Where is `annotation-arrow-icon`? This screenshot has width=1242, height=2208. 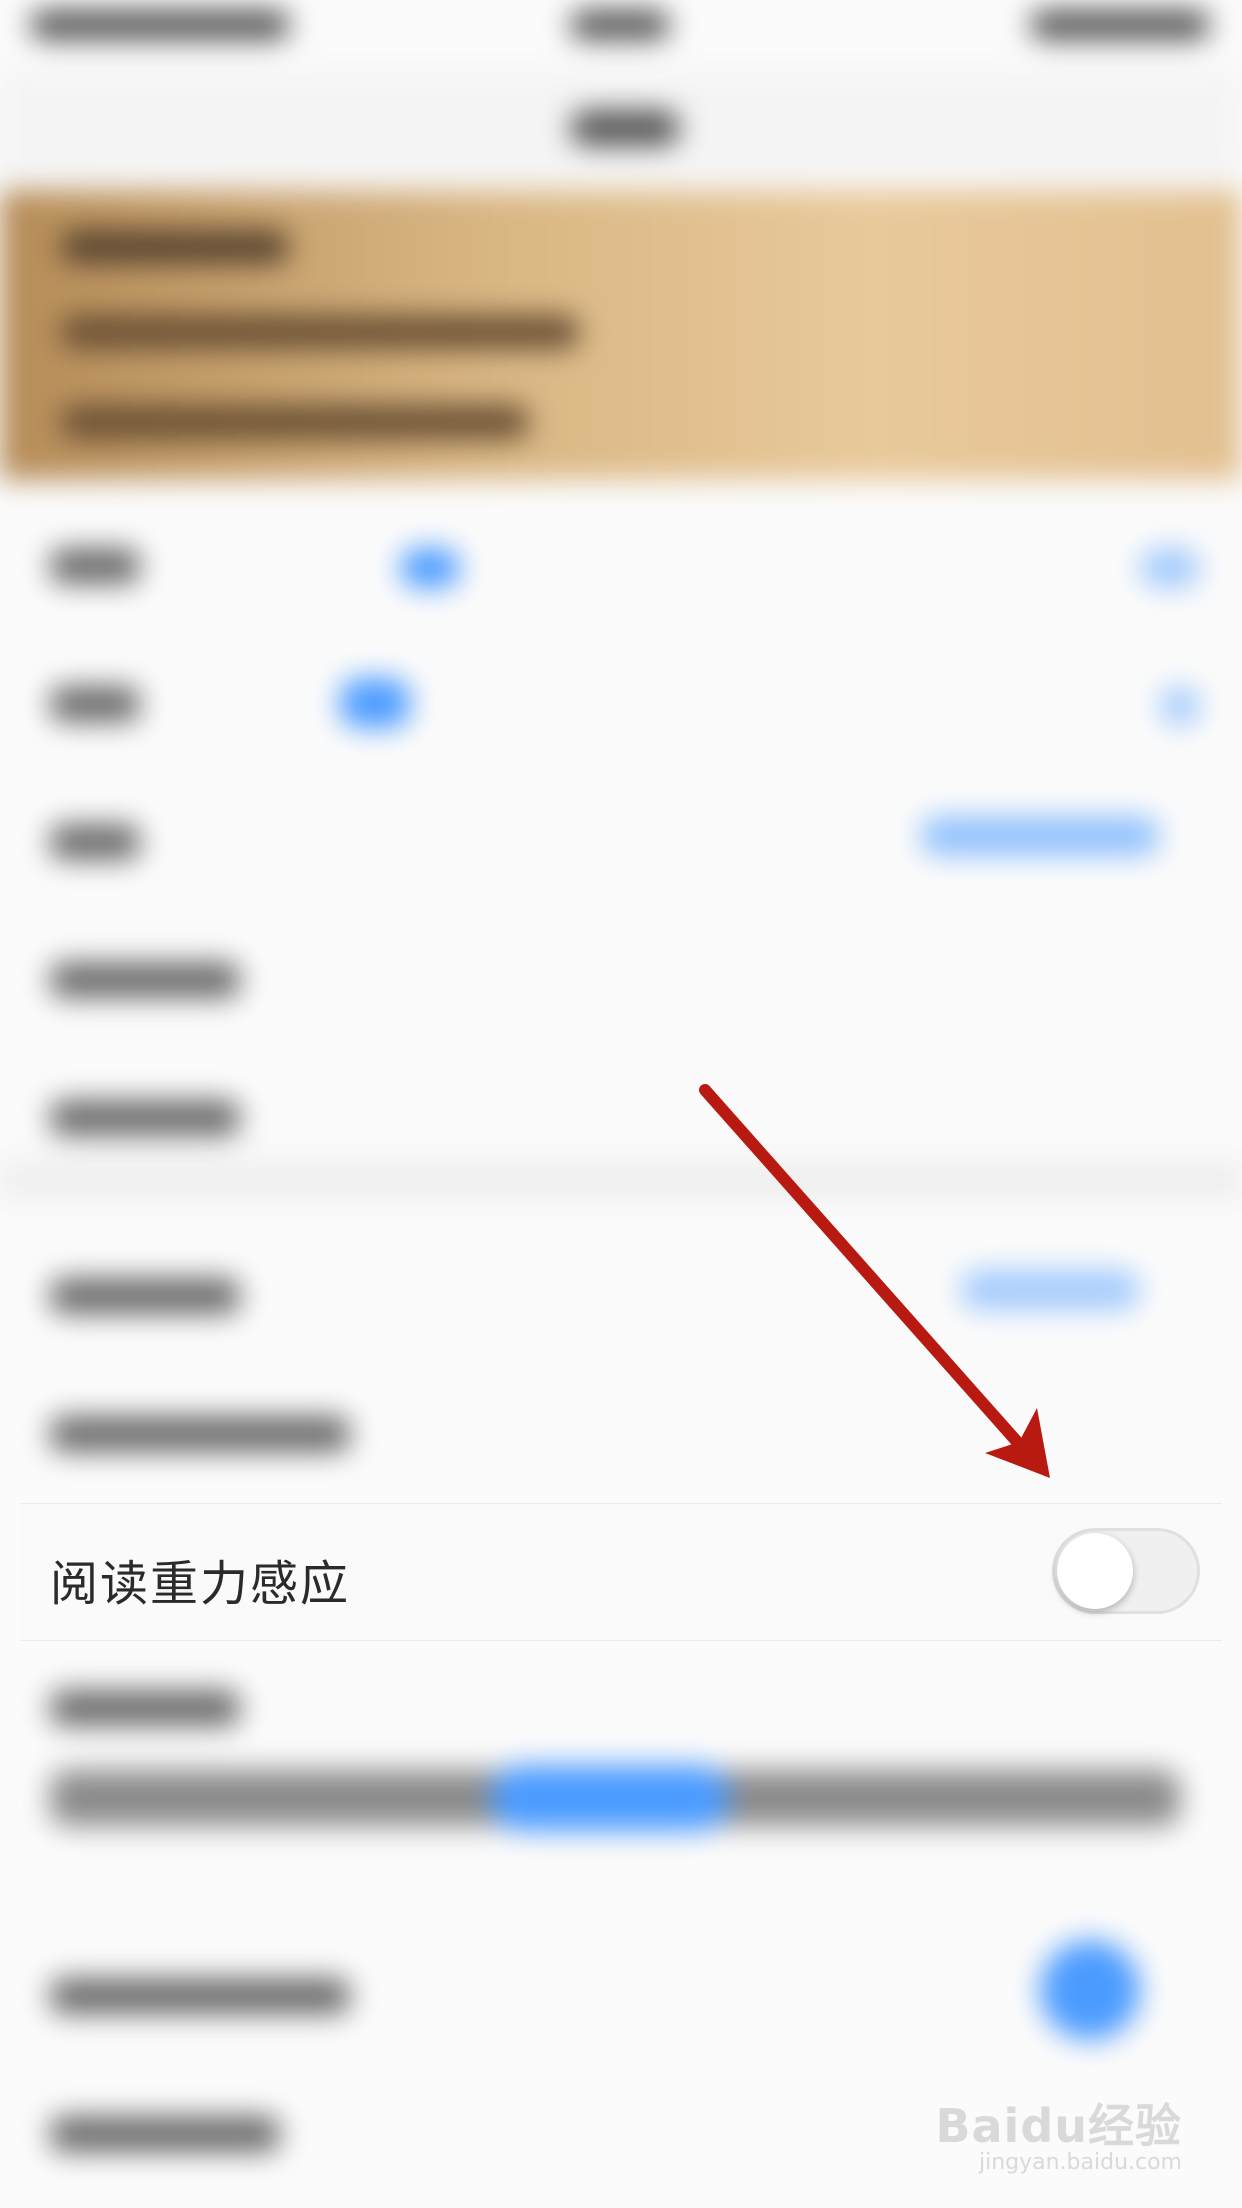
annotation-arrow-icon is located at coordinates (874, 1281).